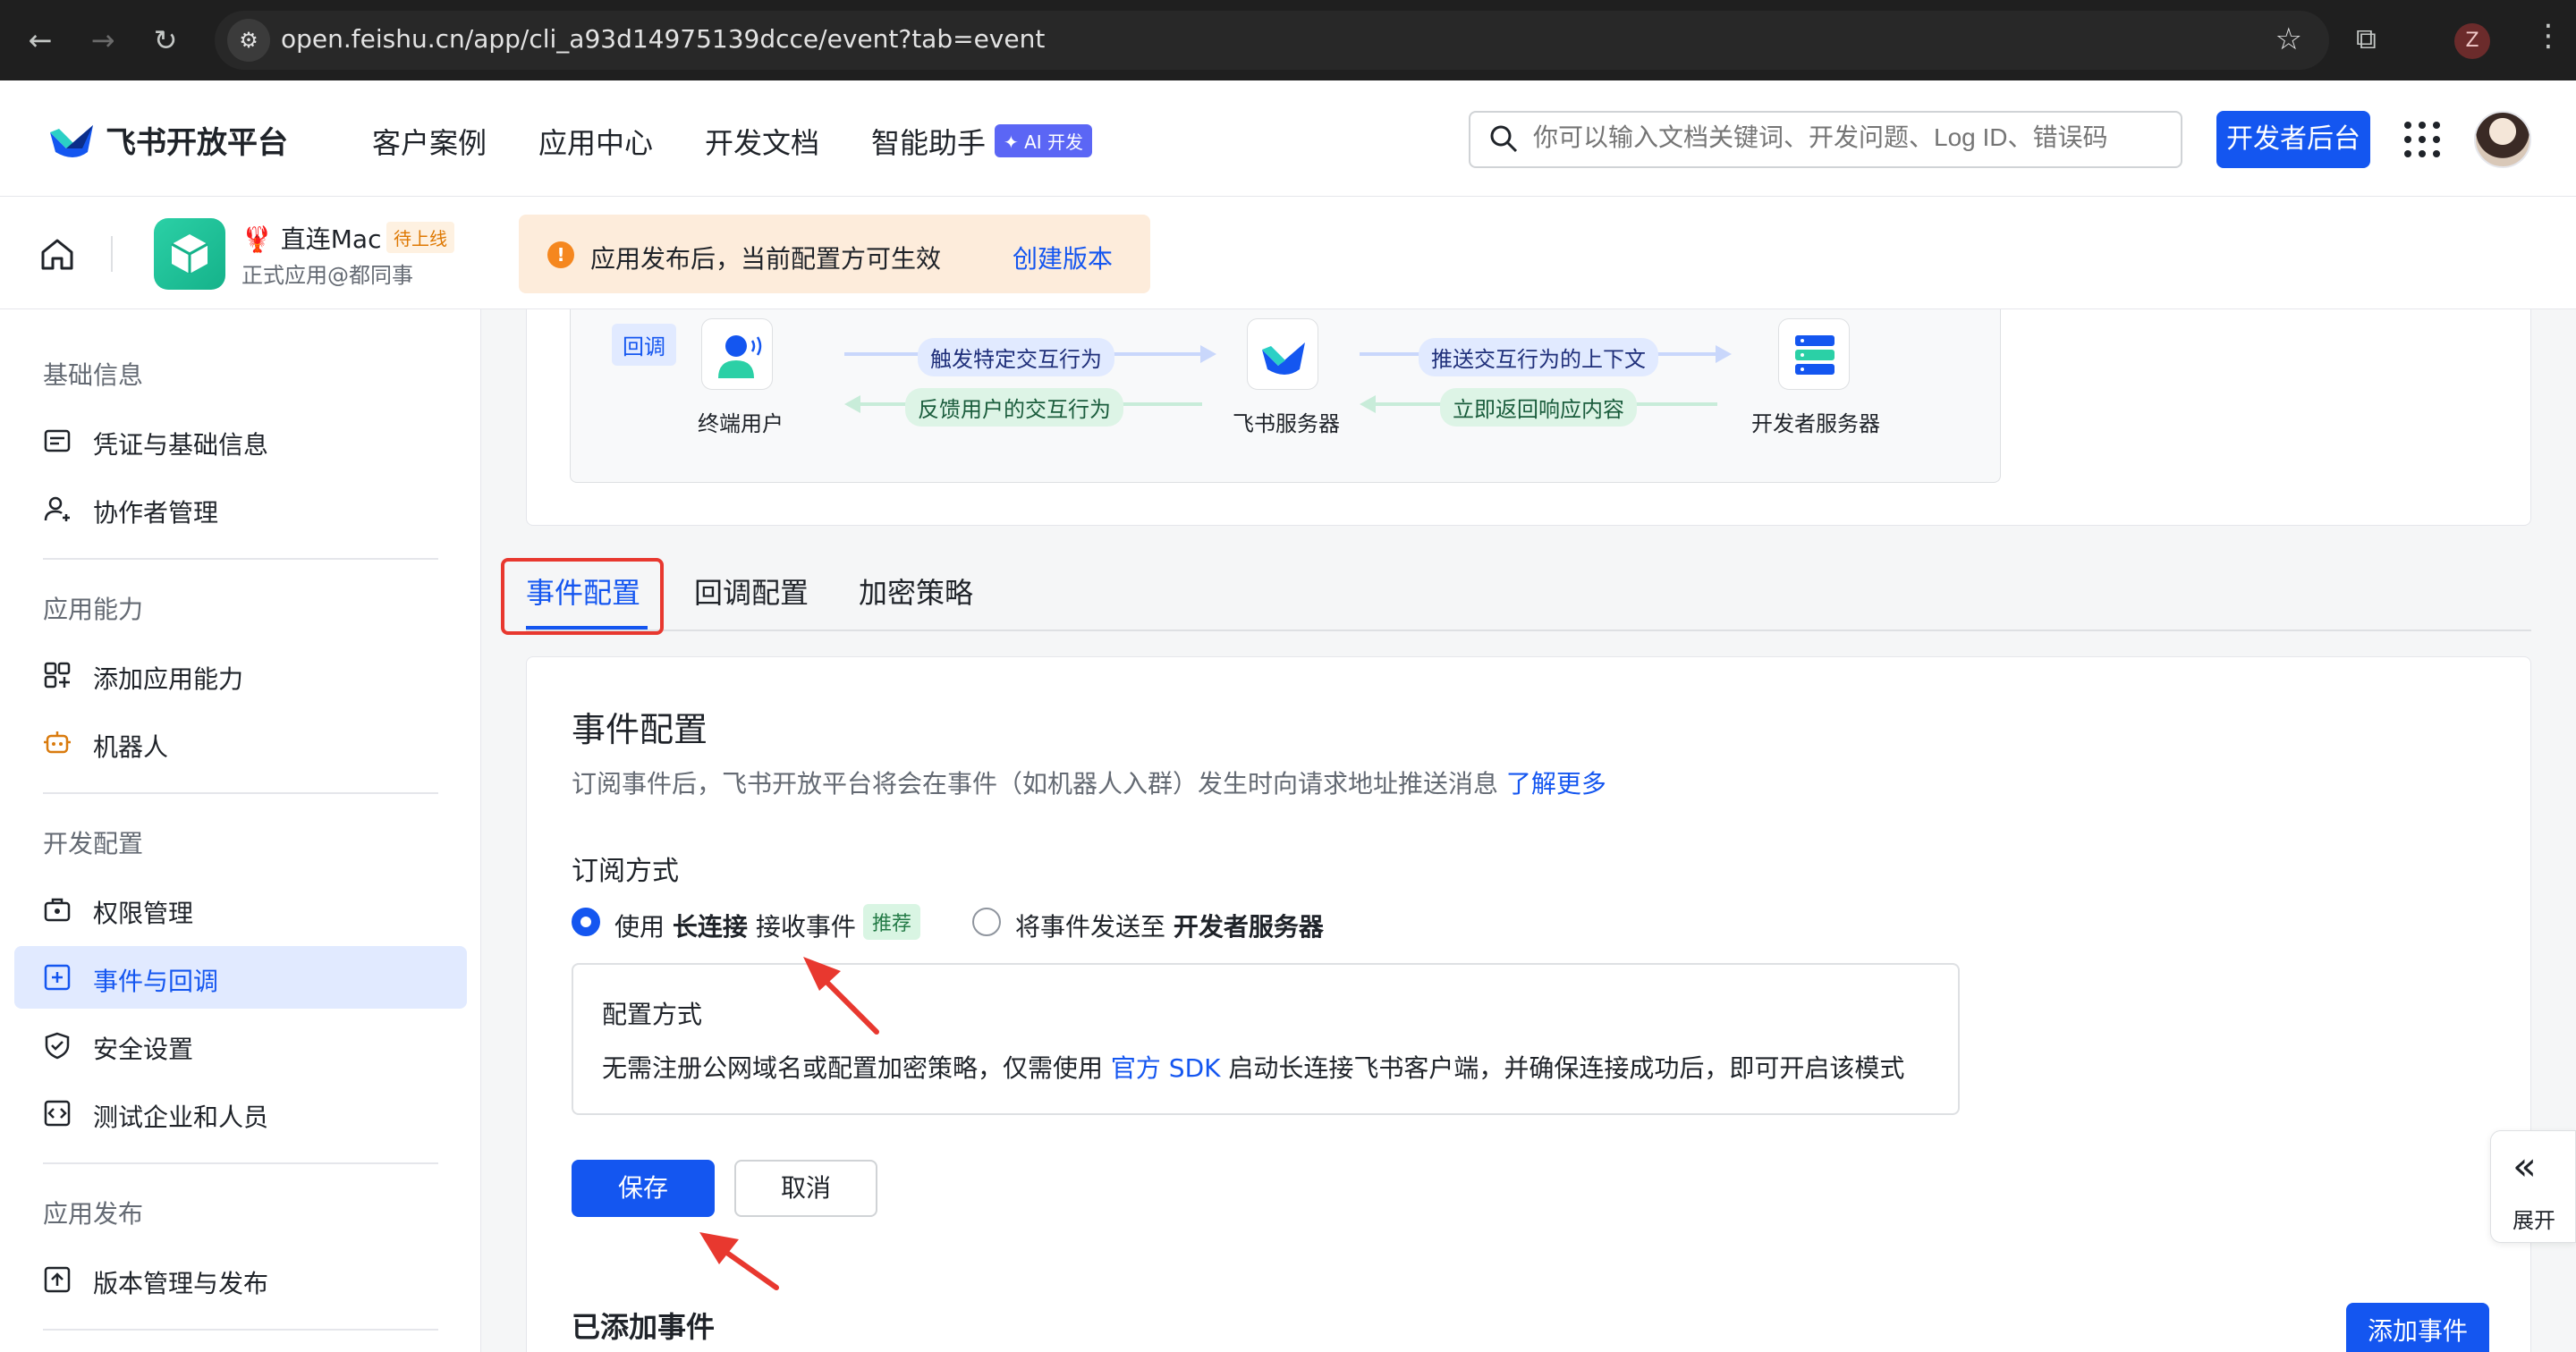  I want to click on end-user-label: 终端用户, so click(741, 423).